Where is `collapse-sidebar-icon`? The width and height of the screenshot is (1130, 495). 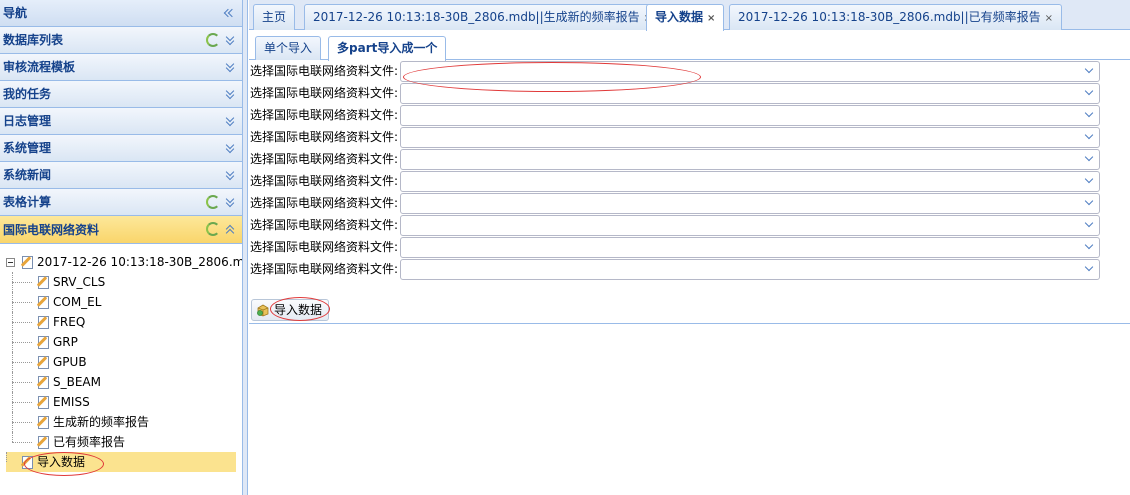 collapse-sidebar-icon is located at coordinates (229, 13).